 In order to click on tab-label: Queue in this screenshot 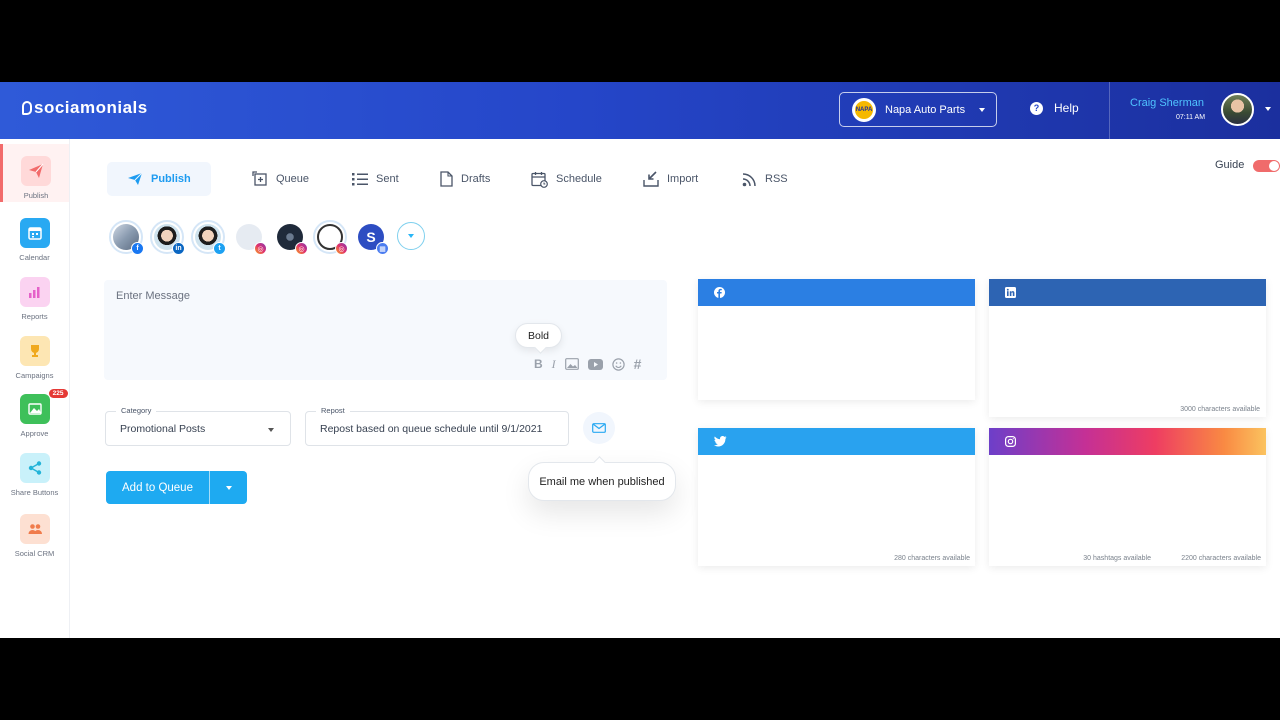, I will do `click(293, 179)`.